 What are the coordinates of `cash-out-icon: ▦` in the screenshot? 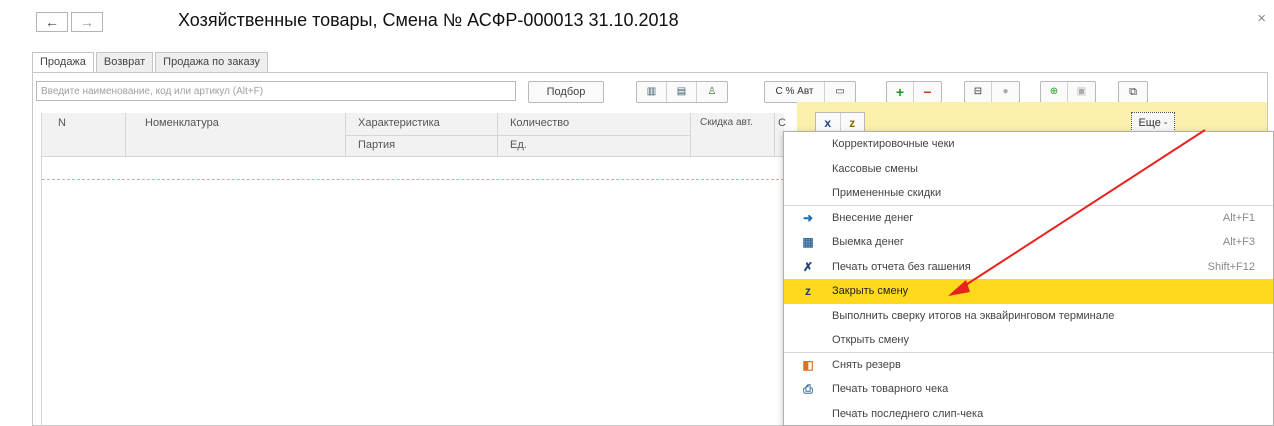 It's located at (808, 242).